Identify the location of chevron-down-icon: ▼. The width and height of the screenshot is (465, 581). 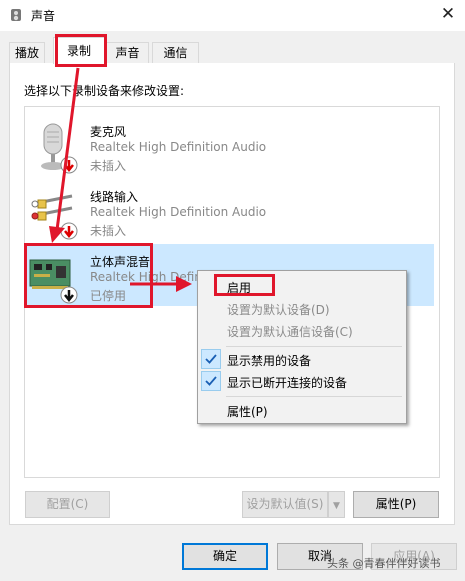
(336, 506).